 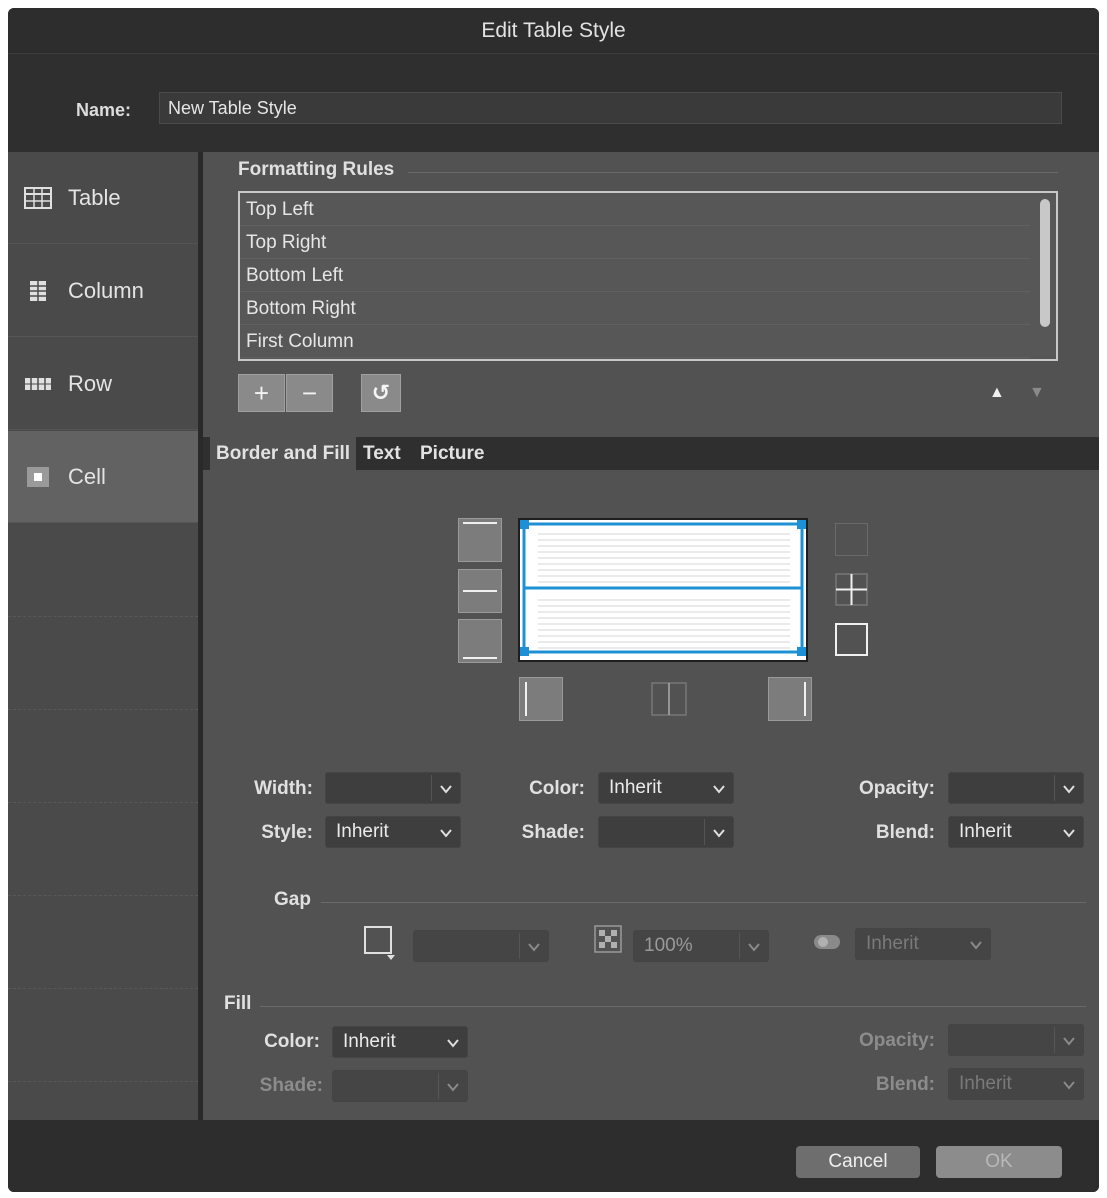 I want to click on tab-bar: Border and Fill Text Picture, so click(x=651, y=453).